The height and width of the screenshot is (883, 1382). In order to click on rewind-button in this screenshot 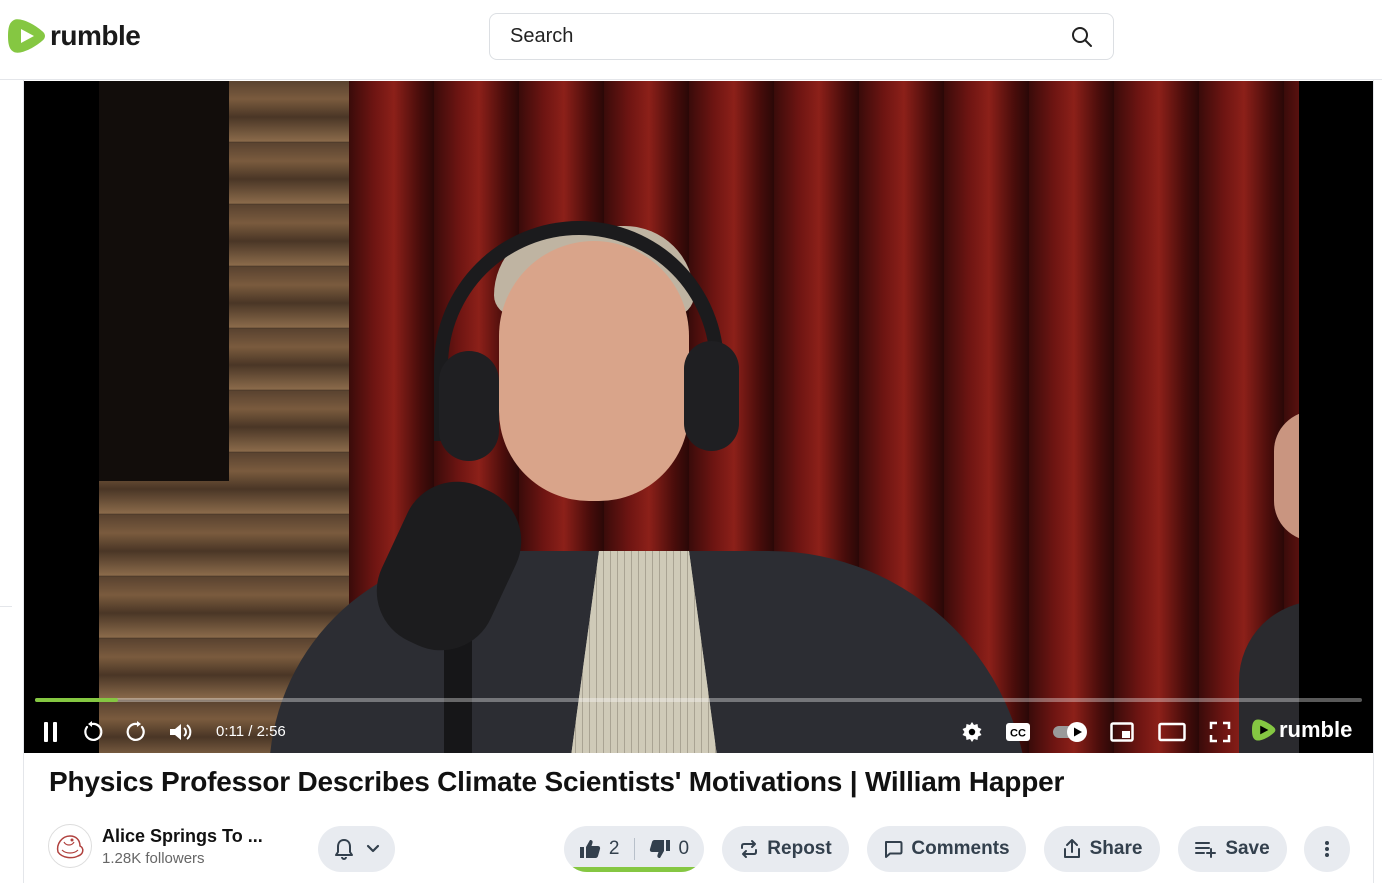, I will do `click(92, 732)`.